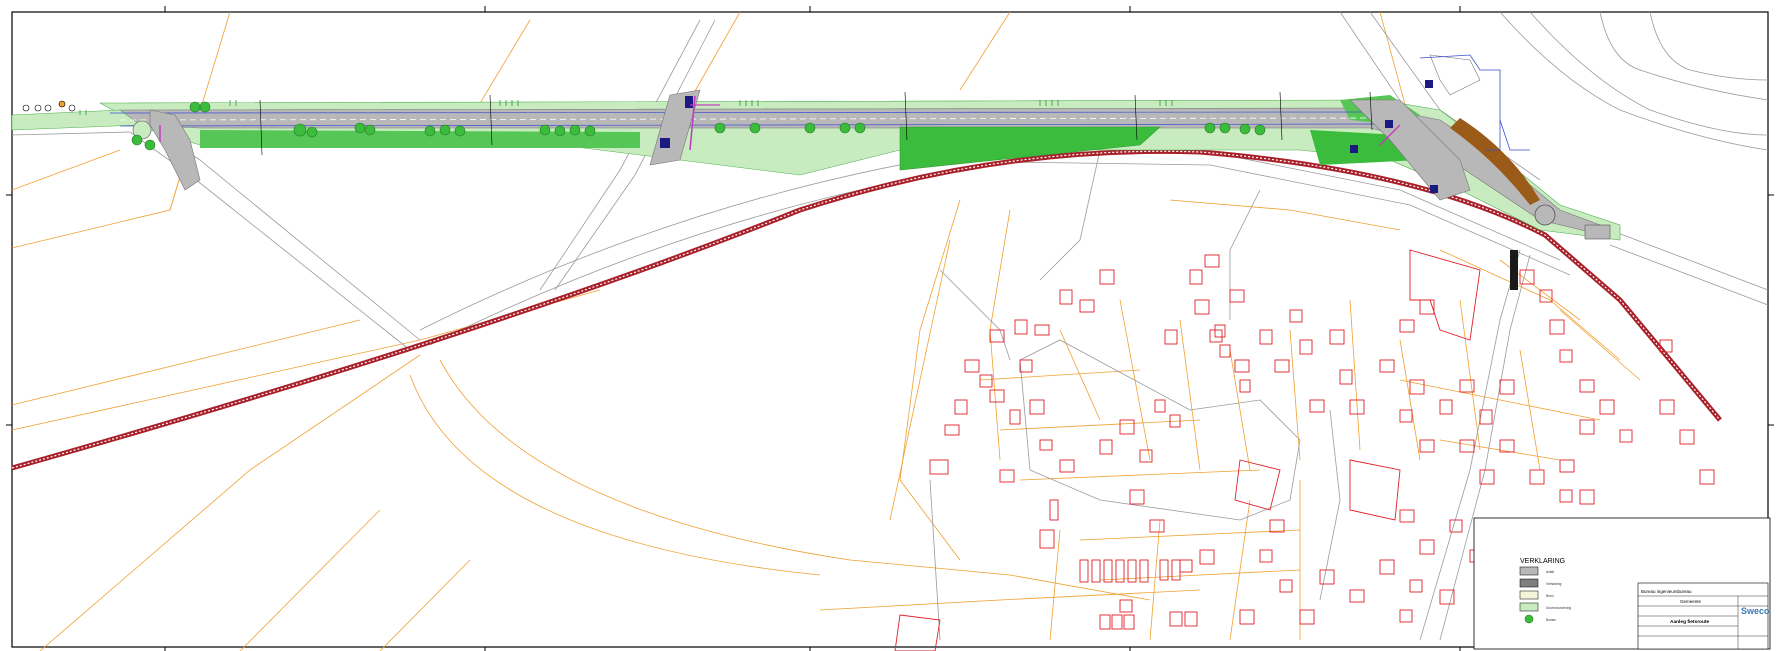 The image size is (1778, 651). I want to click on title-block-client: Gemeente, so click(1691, 601).